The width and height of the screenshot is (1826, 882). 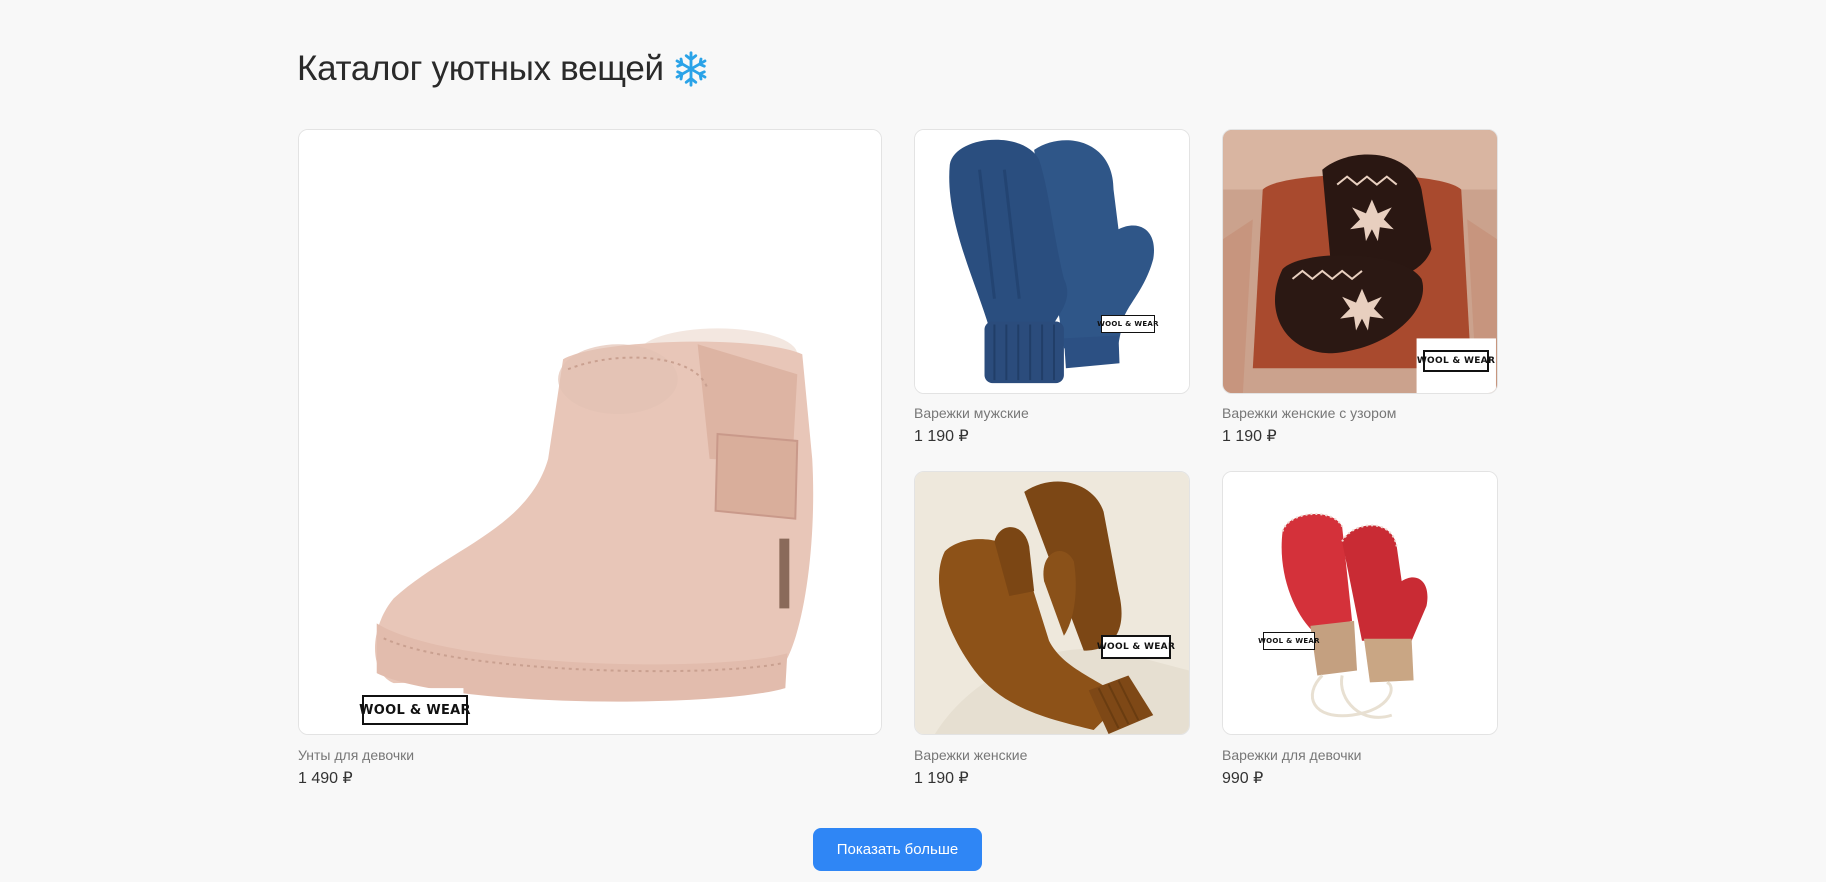 I want to click on show-more-button: Показать больше, so click(x=897, y=849).